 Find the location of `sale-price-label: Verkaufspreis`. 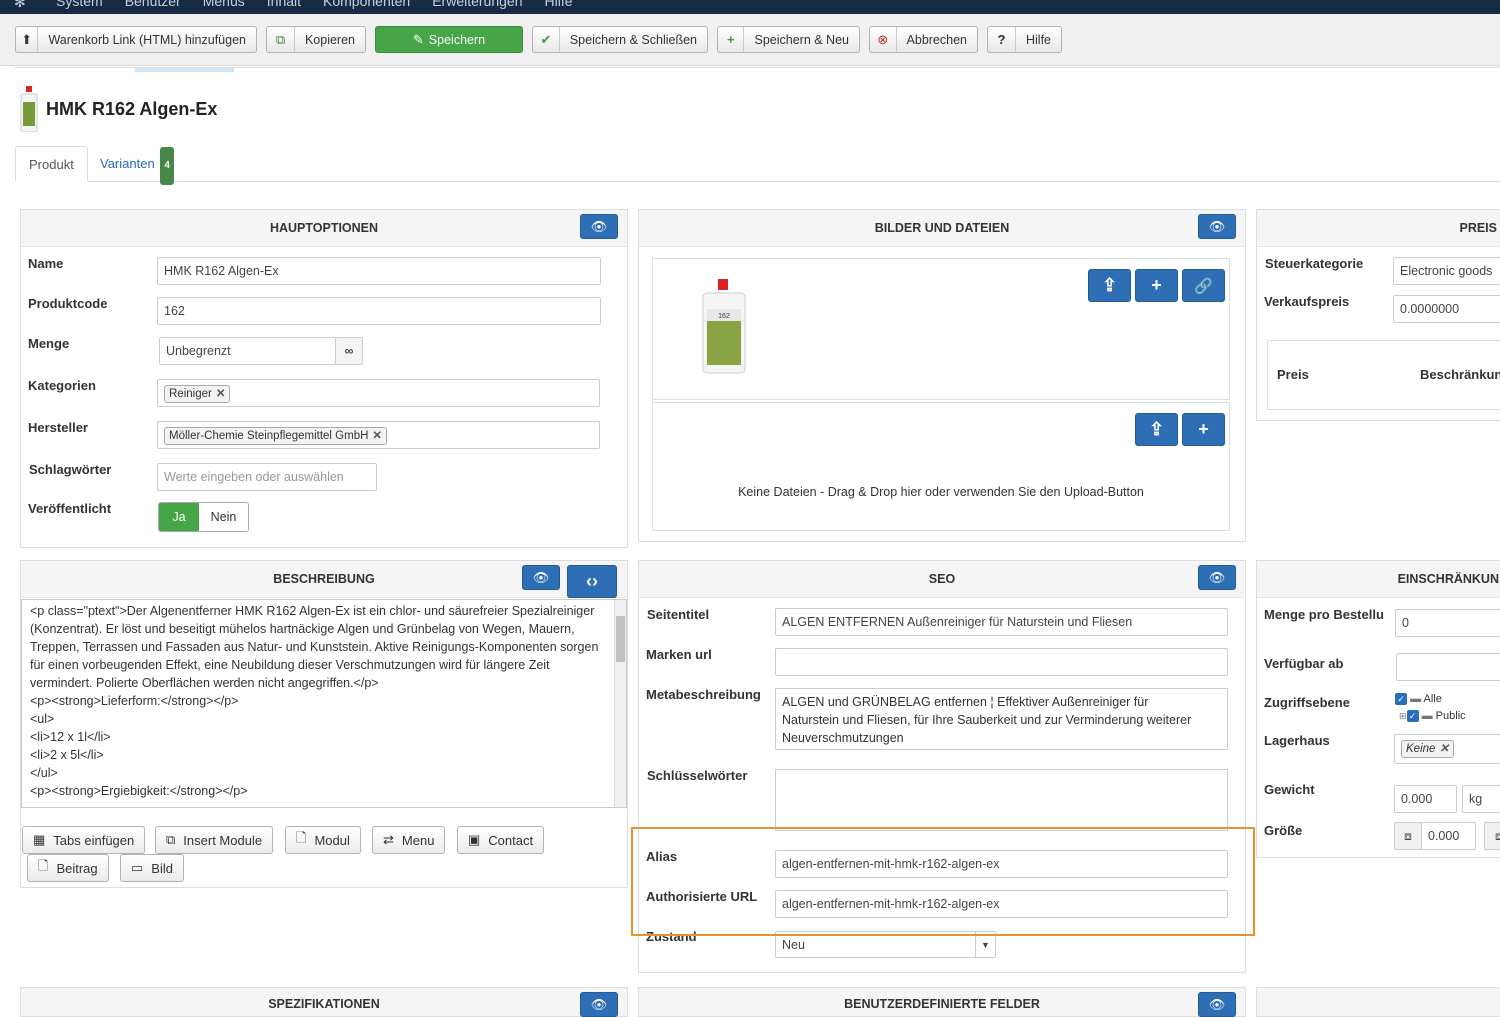

sale-price-label: Verkaufspreis is located at coordinates (1307, 301).